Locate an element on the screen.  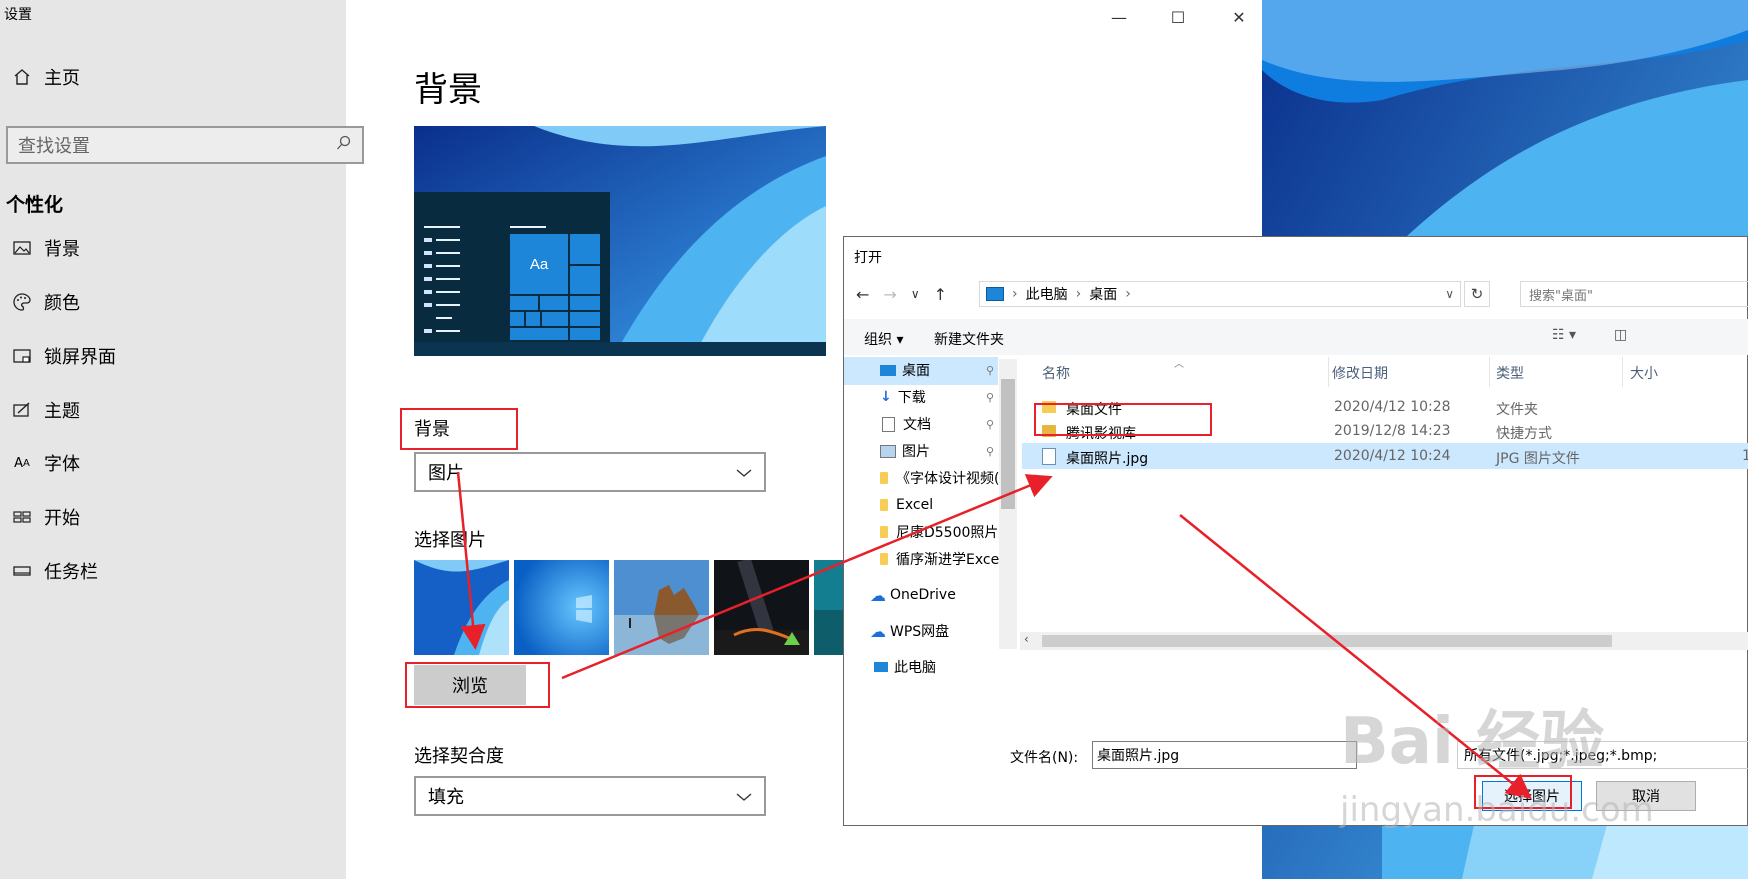
watermark-url: jingyan.baidu.com is located at coordinates (1497, 810).